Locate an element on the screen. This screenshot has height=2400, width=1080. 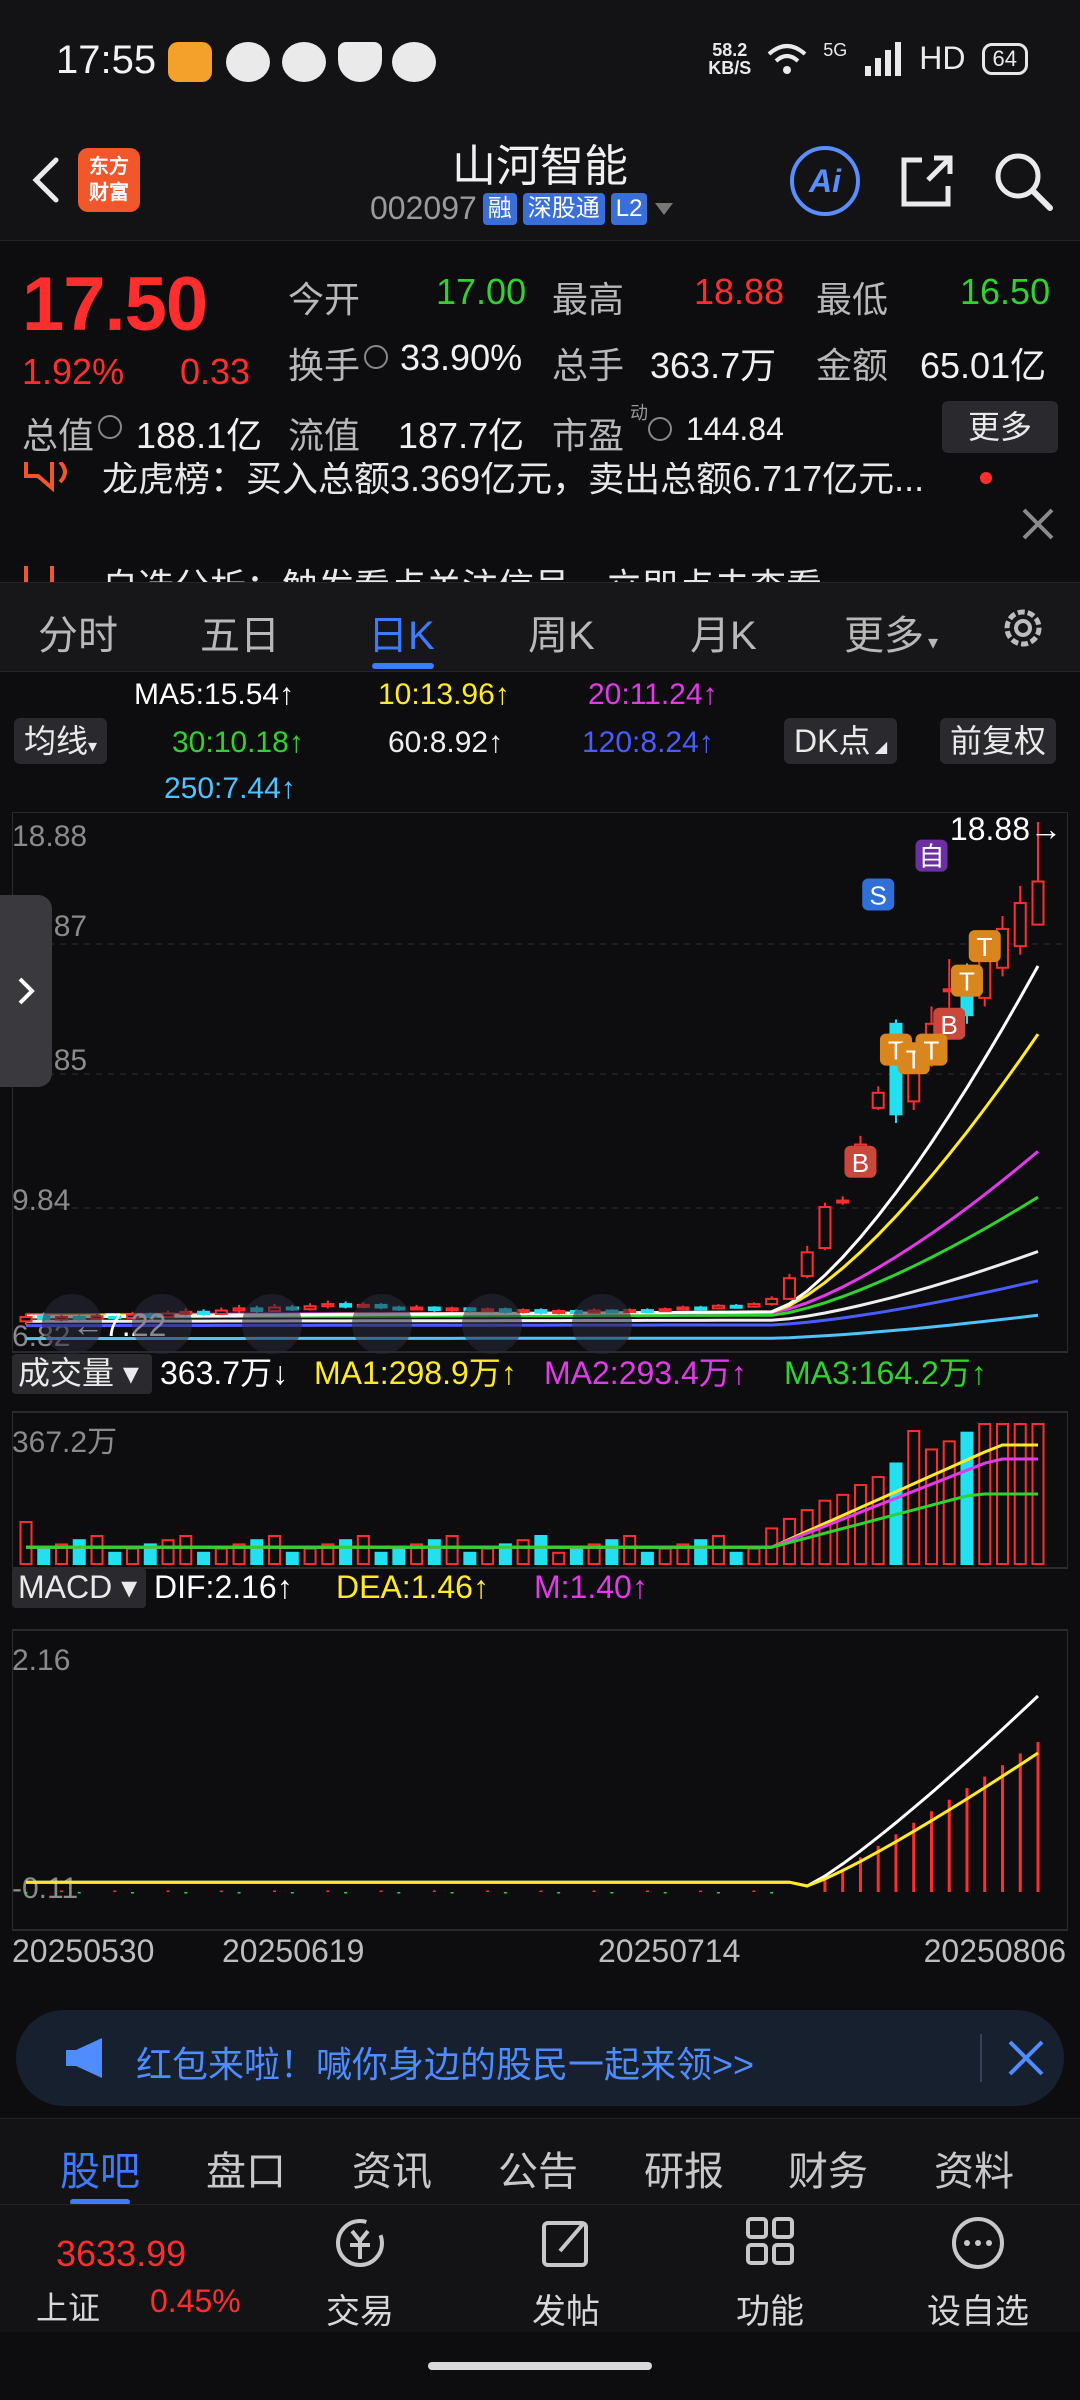
megaphone-icon is located at coordinates (84, 2058).